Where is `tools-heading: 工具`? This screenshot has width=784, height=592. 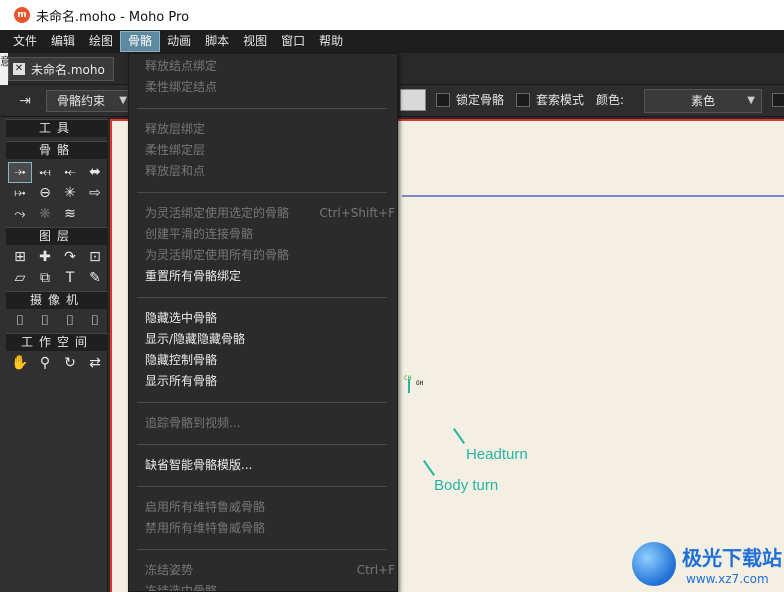 tools-heading: 工具 is located at coordinates (57, 128).